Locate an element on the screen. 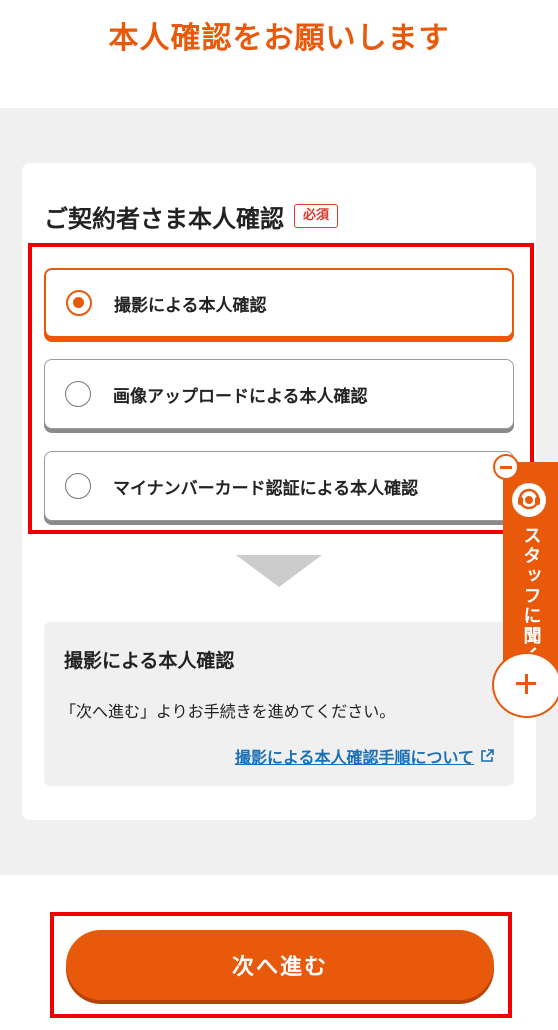 This screenshot has width=558, height=1030. required-badge: 必須 is located at coordinates (316, 216).